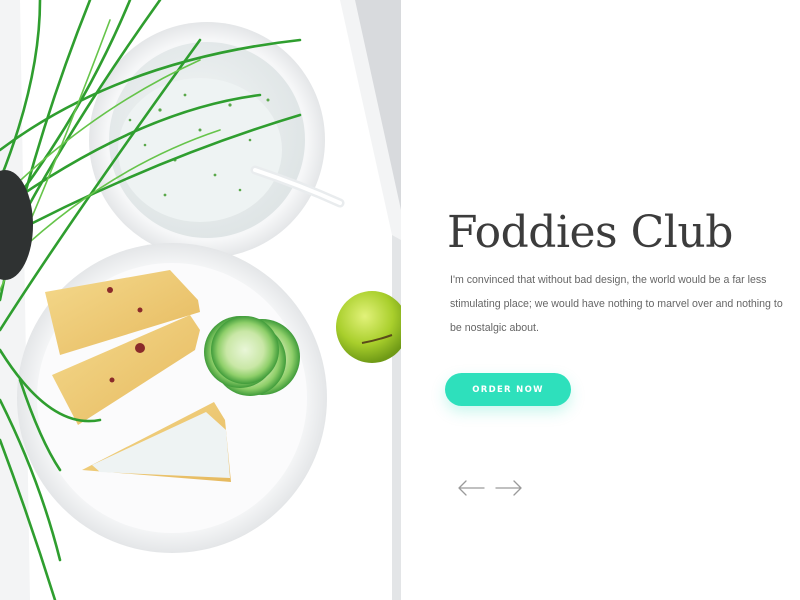  Describe the element at coordinates (590, 232) in the screenshot. I see `page-title: Foddies Club` at that location.